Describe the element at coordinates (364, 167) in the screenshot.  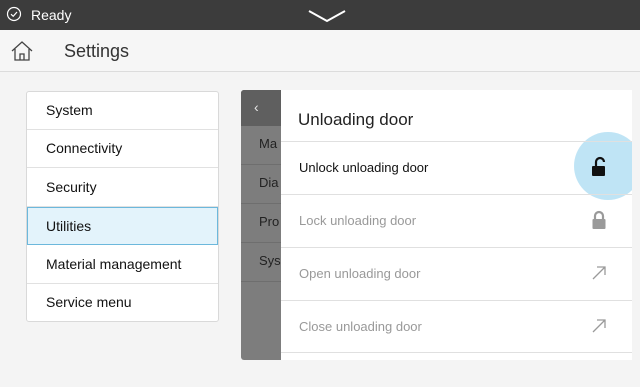
I see `row-label: Unlock unloading door` at that location.